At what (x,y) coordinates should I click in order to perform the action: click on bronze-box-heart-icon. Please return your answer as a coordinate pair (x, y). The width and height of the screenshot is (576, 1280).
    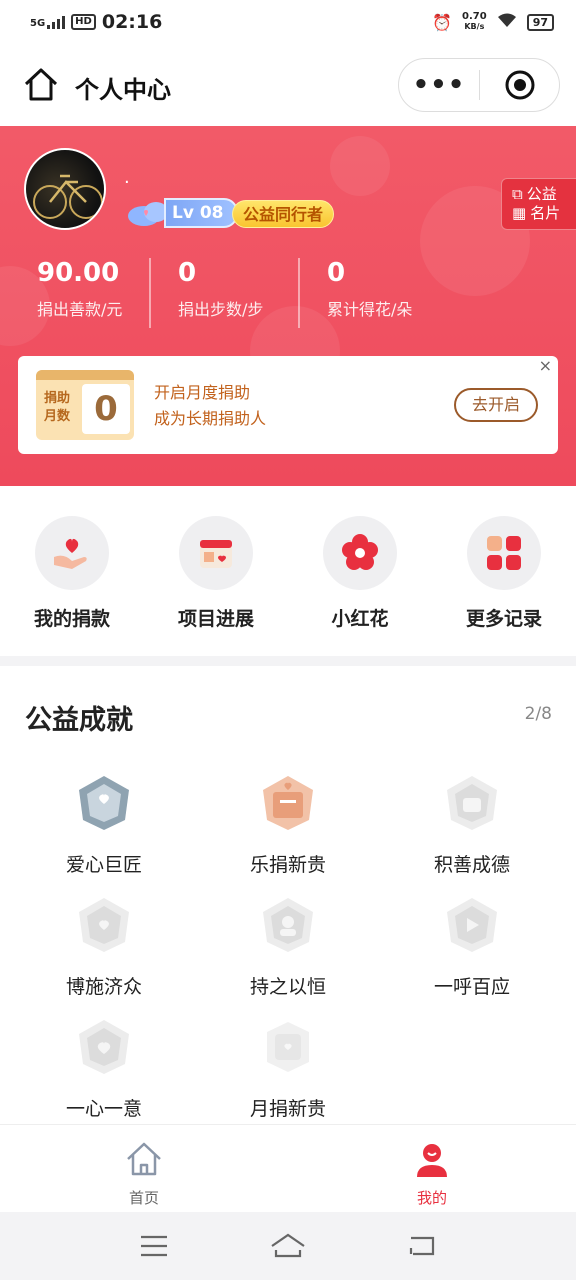
    Looking at the image, I should click on (288, 803).